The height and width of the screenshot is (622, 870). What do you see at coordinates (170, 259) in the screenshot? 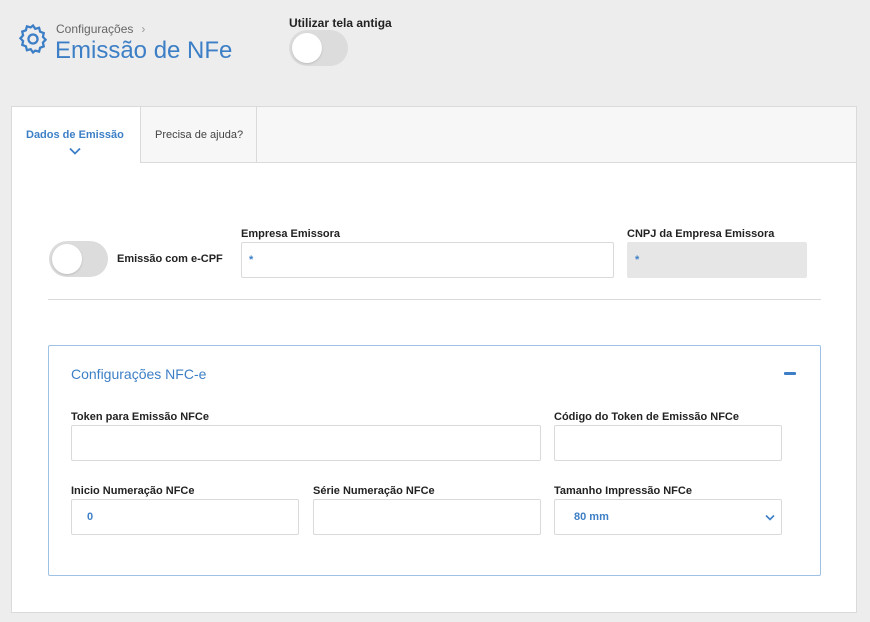
I see `ecpf-label: Emissão com e-CPF` at bounding box center [170, 259].